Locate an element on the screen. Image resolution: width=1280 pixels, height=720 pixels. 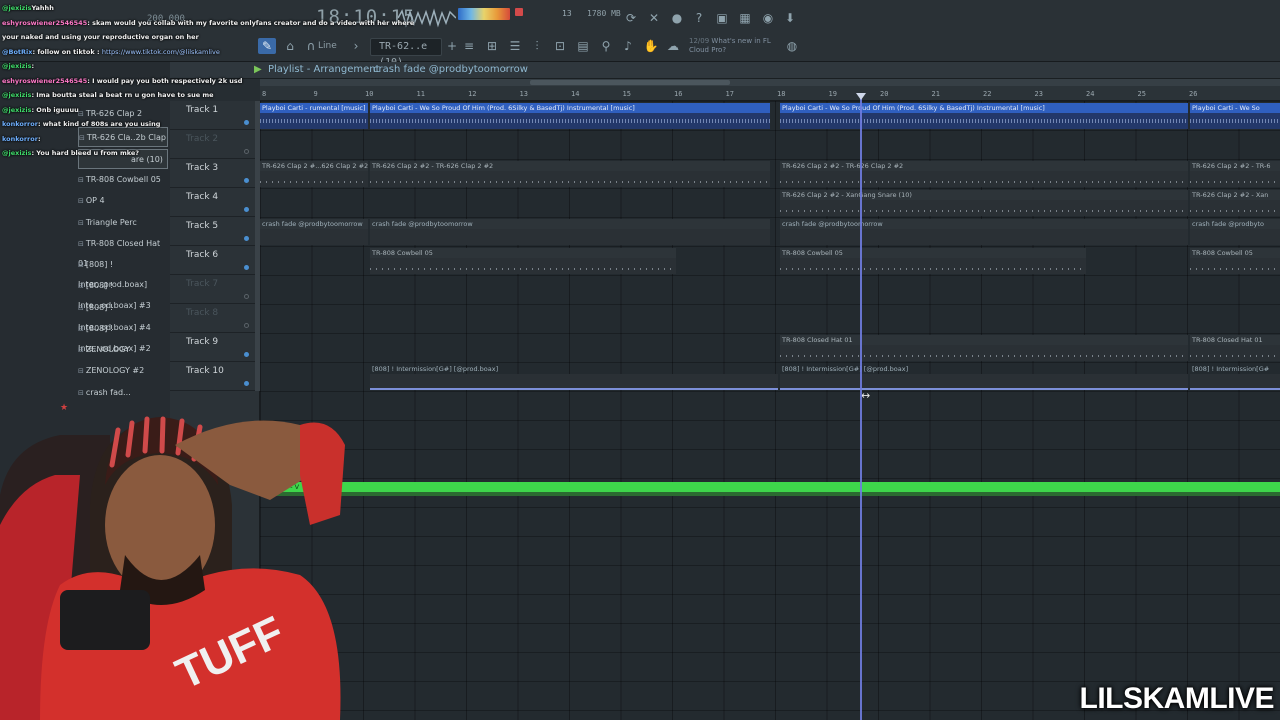
browser-item: ⊟ [808] ! Inte...od.boax] #3 is located at coordinates (123, 293).